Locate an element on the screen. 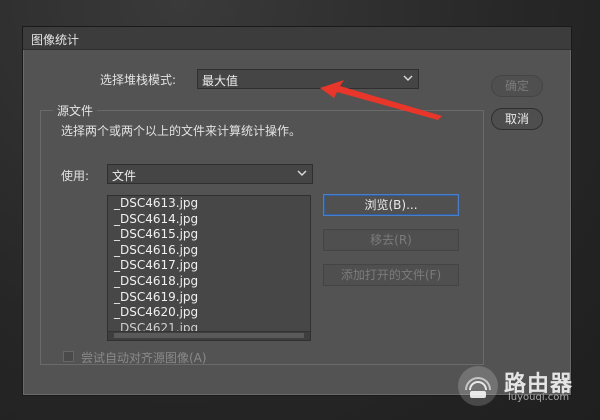  use-label: 使用: is located at coordinates (75, 176).